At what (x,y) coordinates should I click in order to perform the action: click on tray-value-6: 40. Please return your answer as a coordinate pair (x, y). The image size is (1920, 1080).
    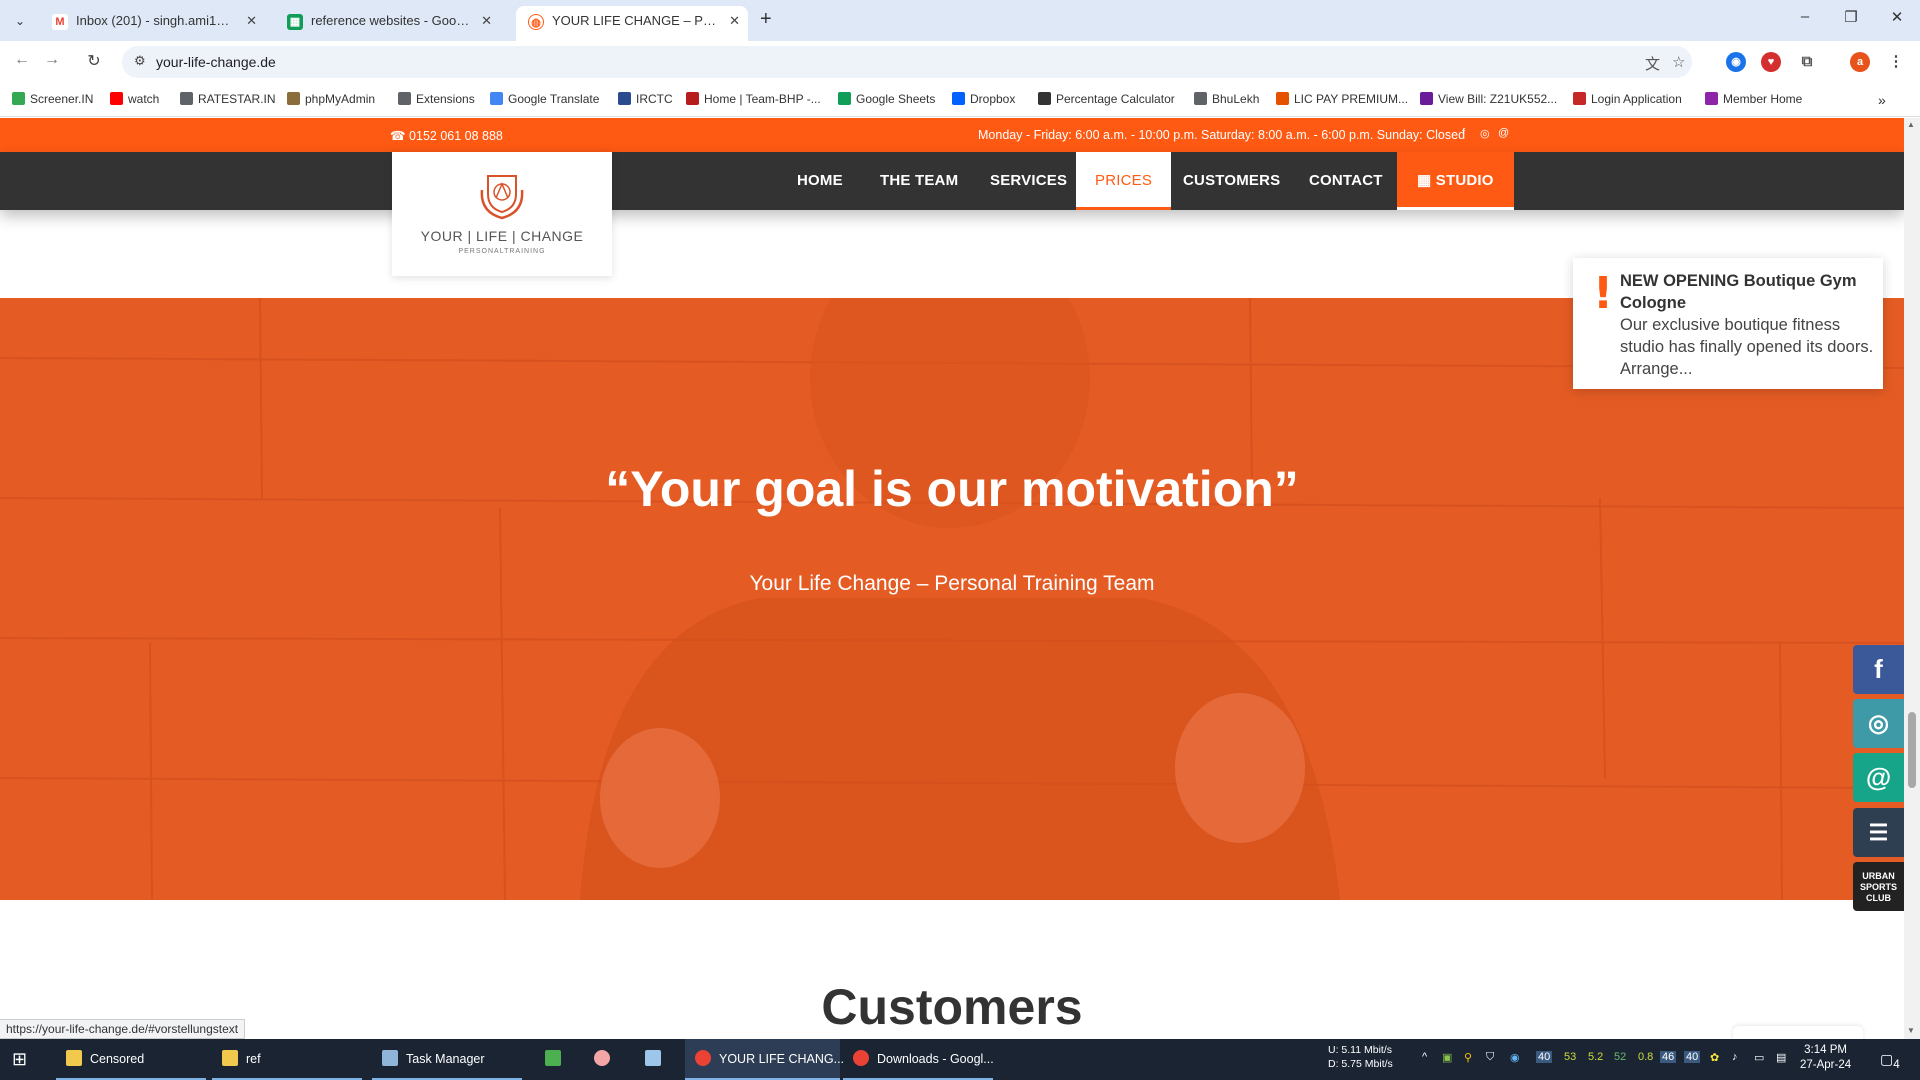
    Looking at the image, I should click on (1692, 1057).